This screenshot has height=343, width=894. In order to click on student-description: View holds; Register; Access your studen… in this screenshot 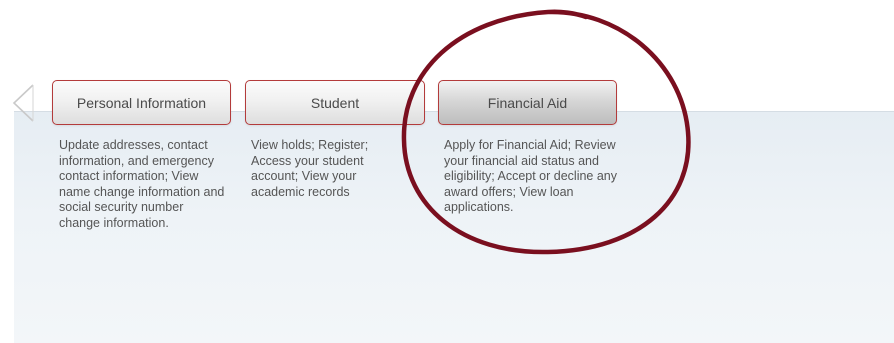, I will do `click(310, 168)`.